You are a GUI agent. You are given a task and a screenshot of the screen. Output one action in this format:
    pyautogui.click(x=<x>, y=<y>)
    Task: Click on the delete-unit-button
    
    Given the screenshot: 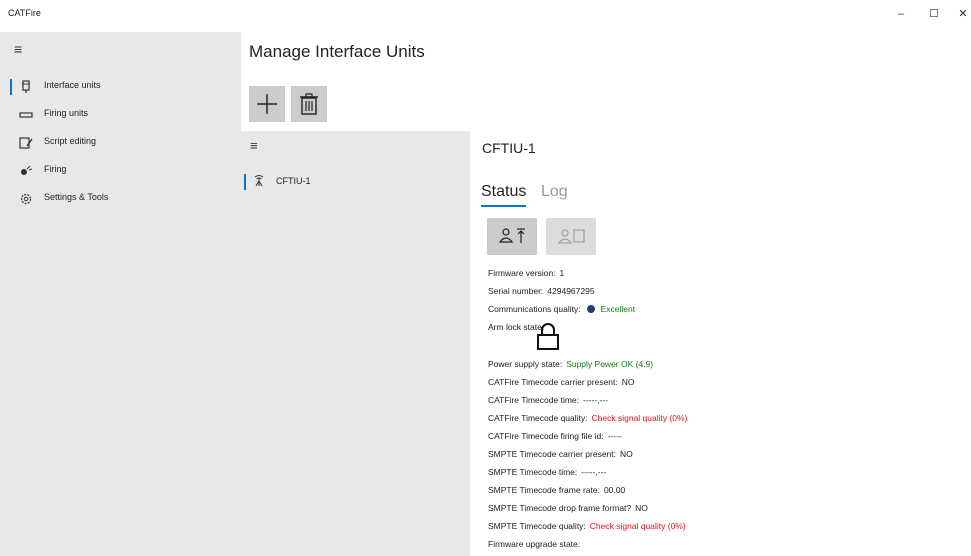 What is the action you would take?
    pyautogui.click(x=309, y=104)
    